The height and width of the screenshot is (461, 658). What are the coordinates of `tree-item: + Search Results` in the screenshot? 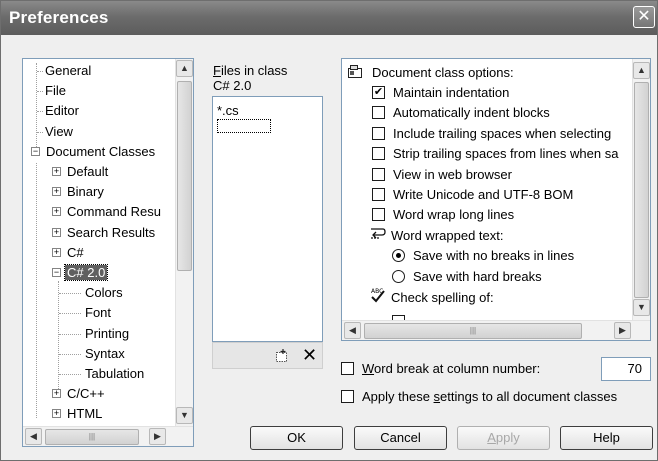 It's located at (104, 233).